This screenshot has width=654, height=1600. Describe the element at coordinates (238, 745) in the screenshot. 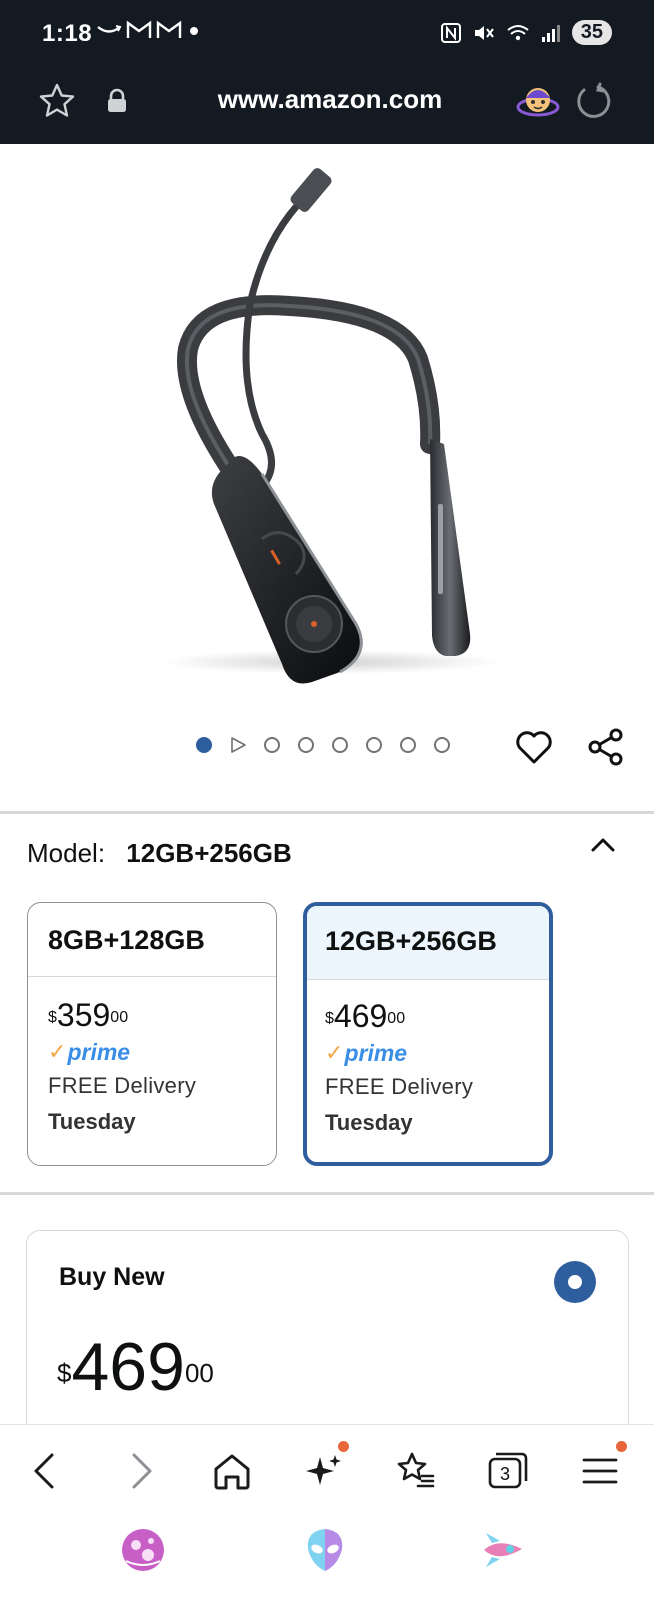

I see `video-play-icon` at that location.